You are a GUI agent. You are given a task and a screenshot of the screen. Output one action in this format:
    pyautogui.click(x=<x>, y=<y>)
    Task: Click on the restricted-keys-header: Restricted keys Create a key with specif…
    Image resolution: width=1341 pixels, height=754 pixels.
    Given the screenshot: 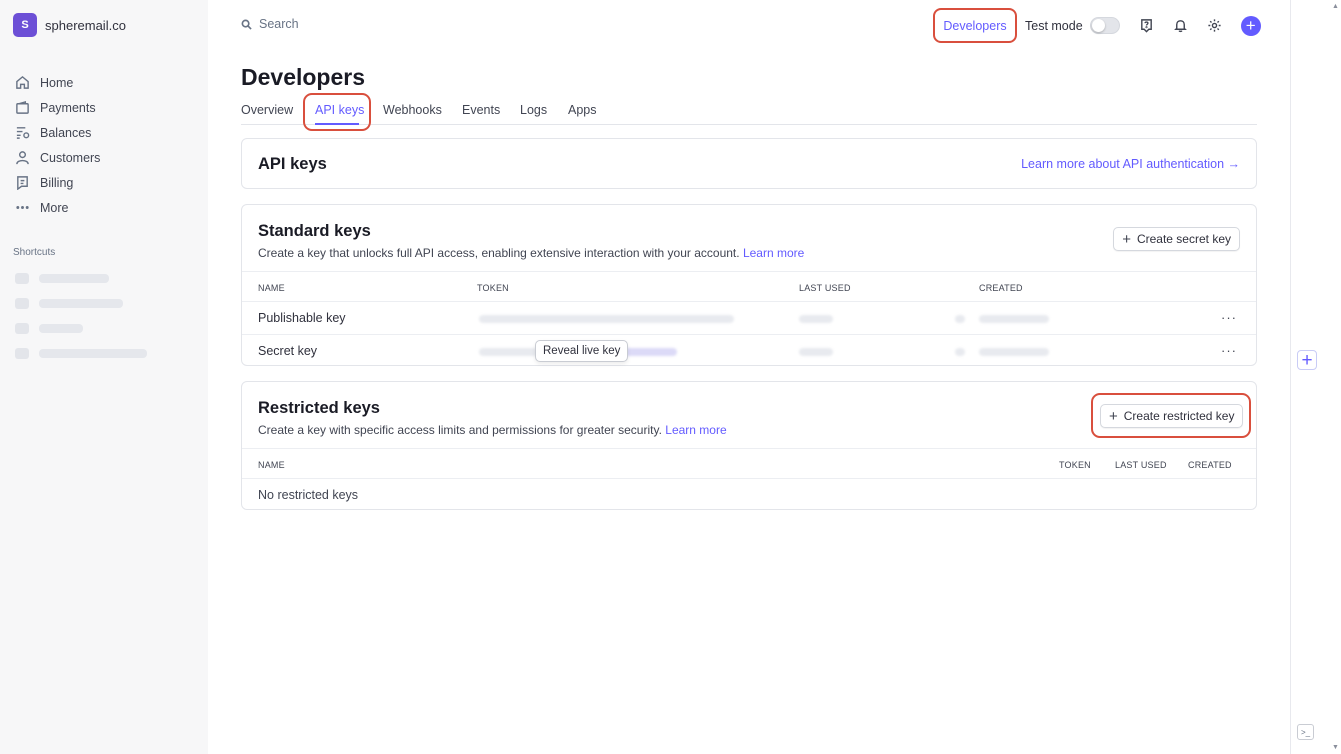 What is the action you would take?
    pyautogui.click(x=492, y=418)
    